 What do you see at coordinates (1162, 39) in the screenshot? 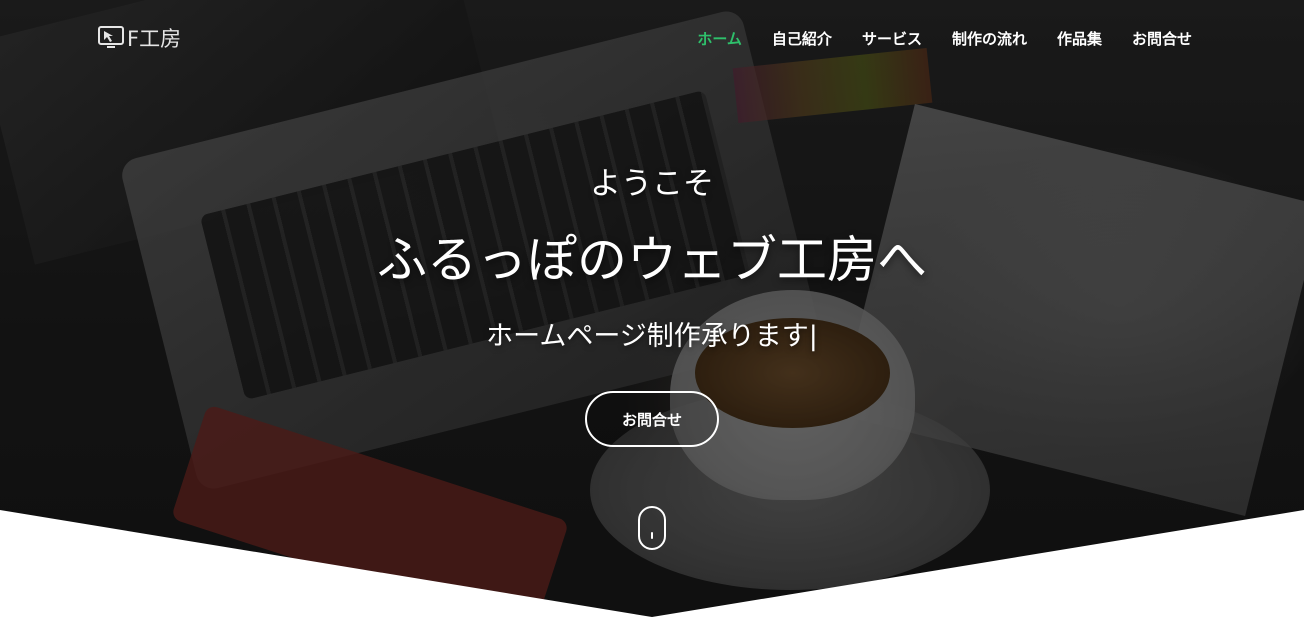
I see `nav-item-contact: お問合せ` at bounding box center [1162, 39].